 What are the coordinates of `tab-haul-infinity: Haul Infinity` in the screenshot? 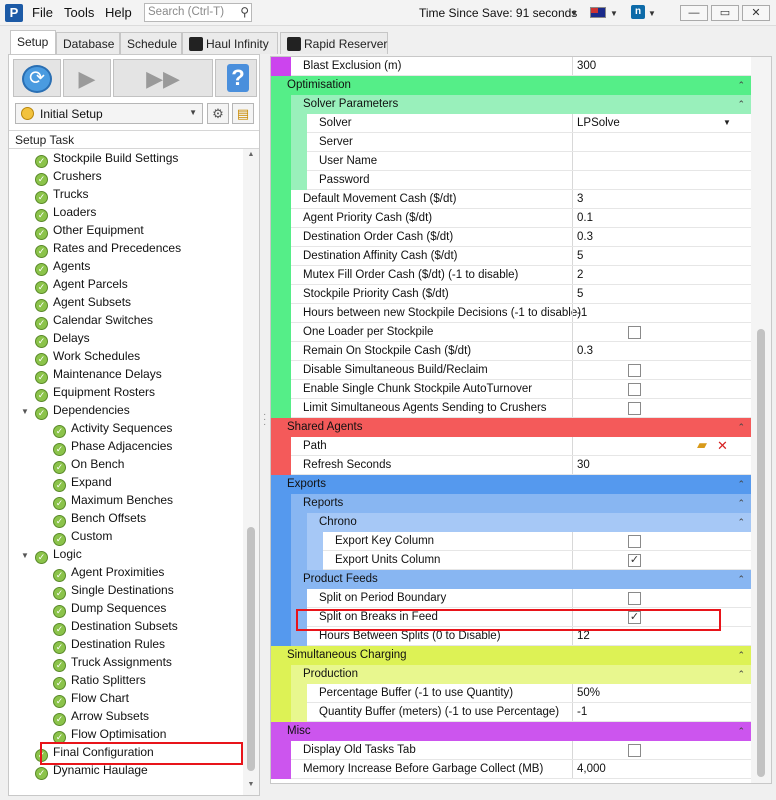 It's located at (230, 43).